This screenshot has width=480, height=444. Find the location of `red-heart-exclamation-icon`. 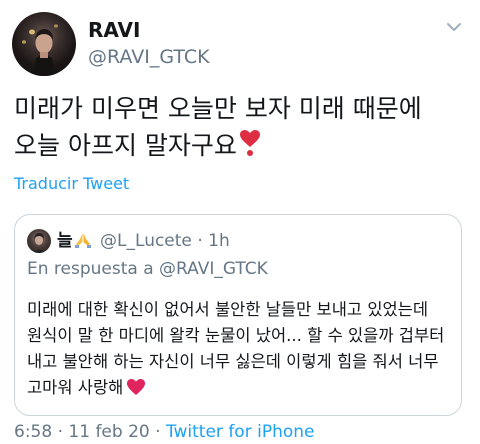

red-heart-exclamation-icon is located at coordinates (250, 148).